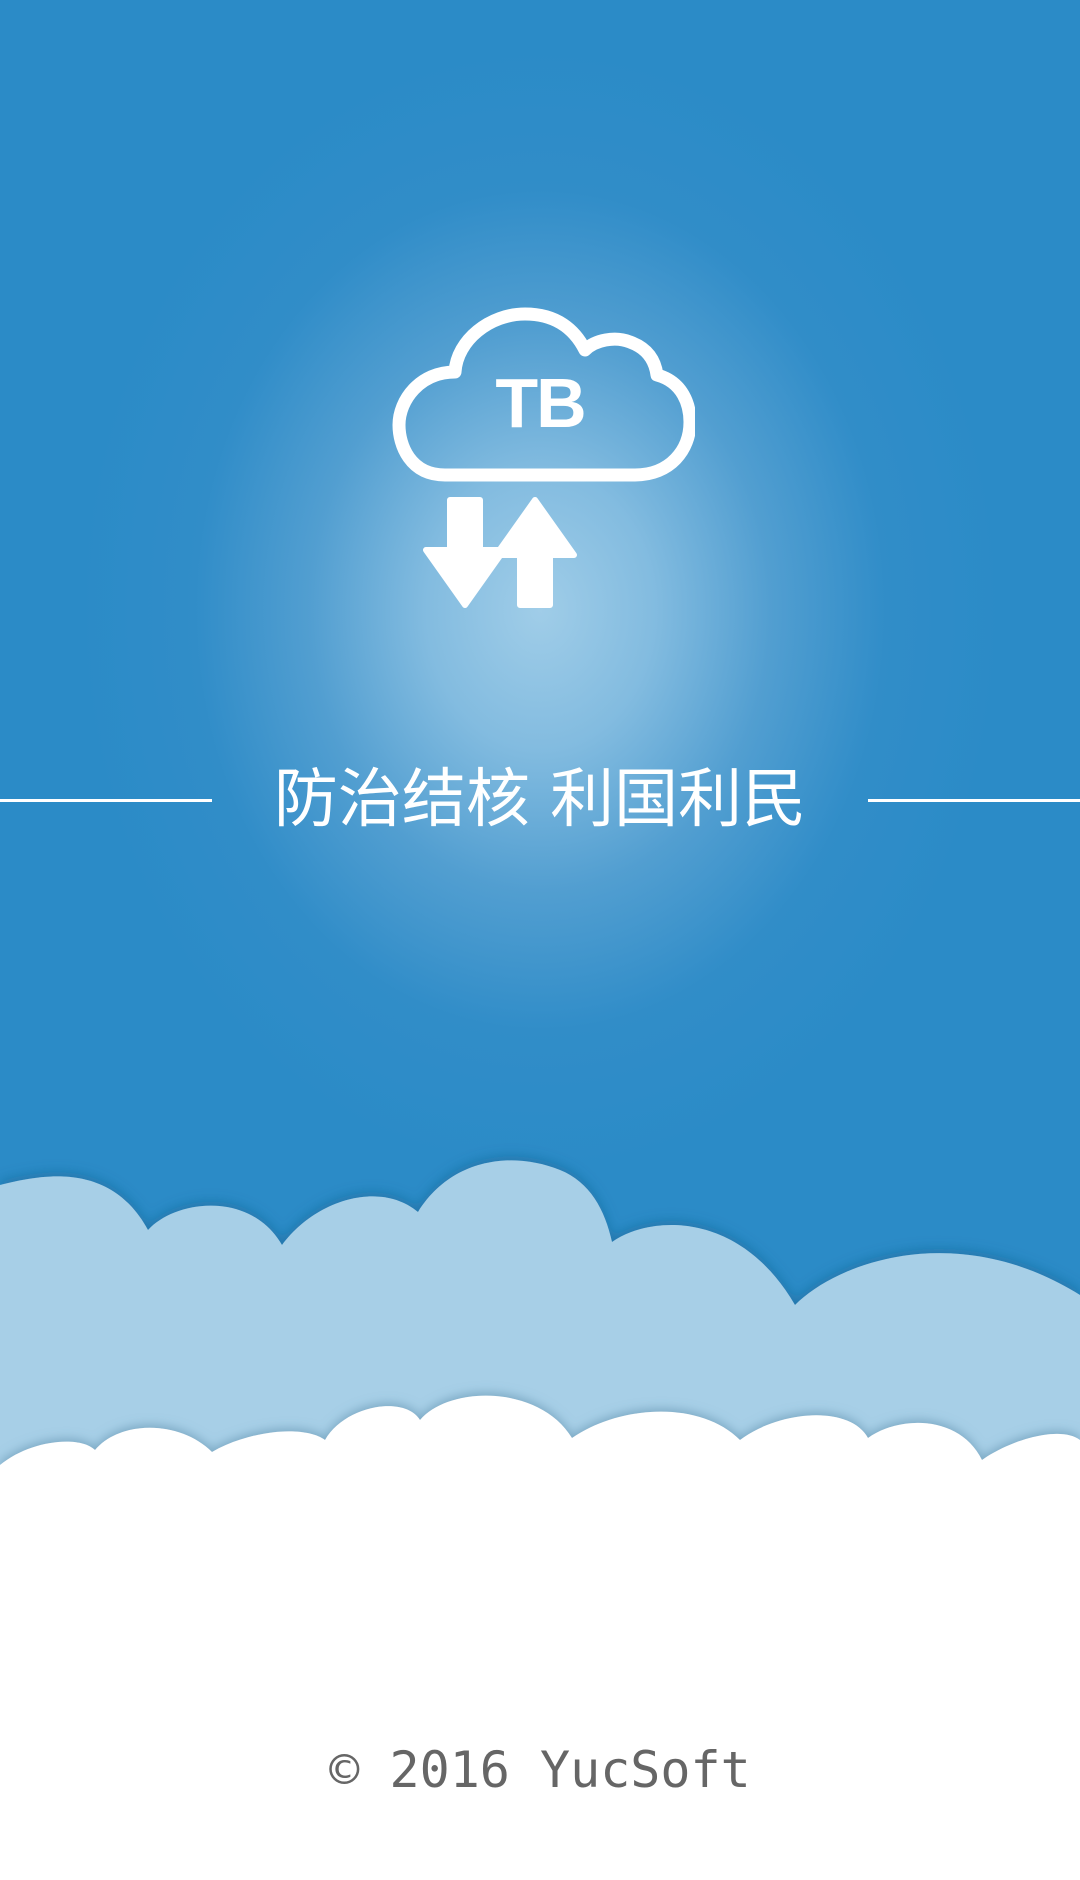  I want to click on slogan-divider-left, so click(106, 800).